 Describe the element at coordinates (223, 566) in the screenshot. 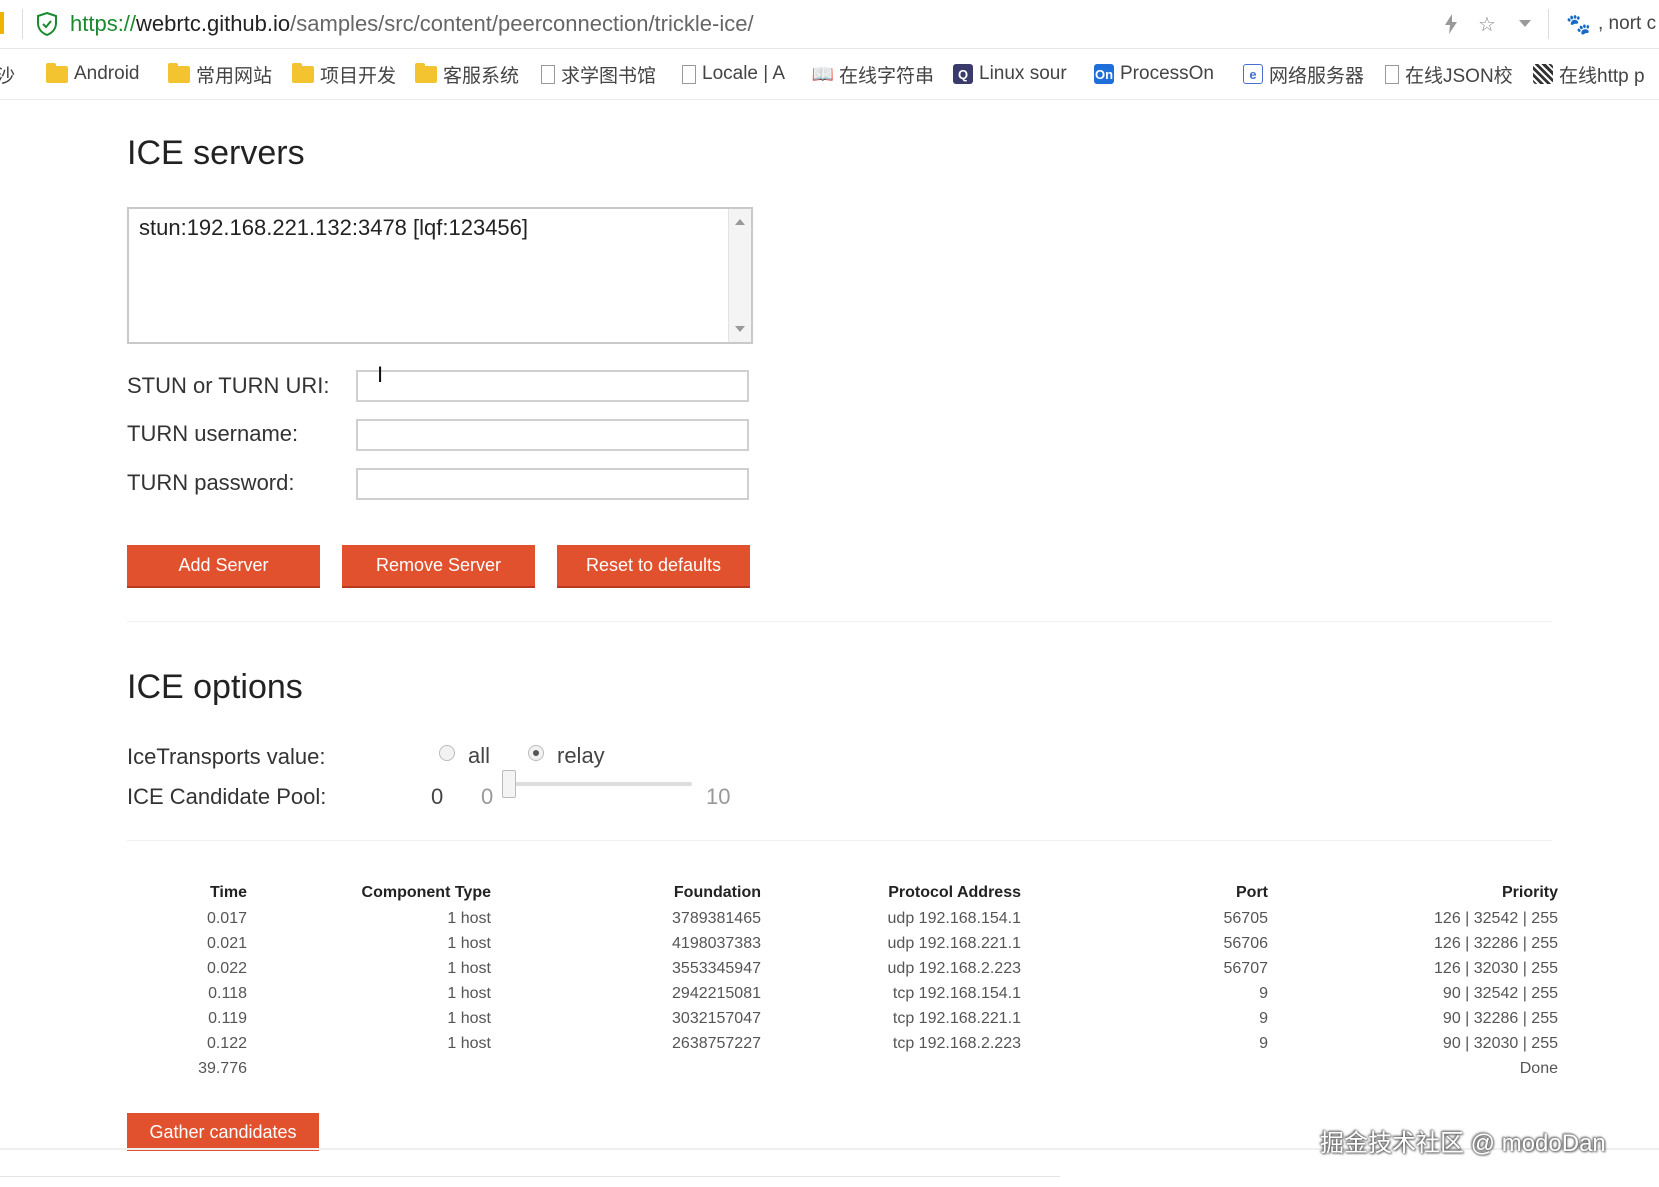

I see `add-server-button: Add Server` at that location.